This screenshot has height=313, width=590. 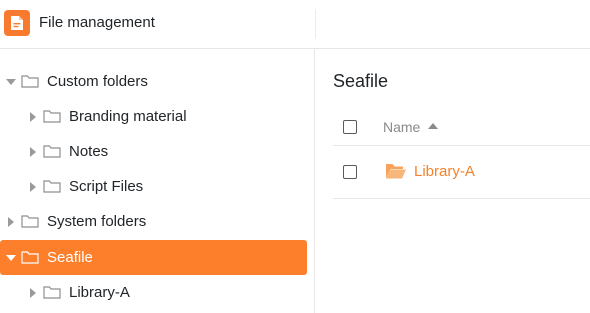 What do you see at coordinates (444, 171) in the screenshot?
I see `file-name-link: Library-A` at bounding box center [444, 171].